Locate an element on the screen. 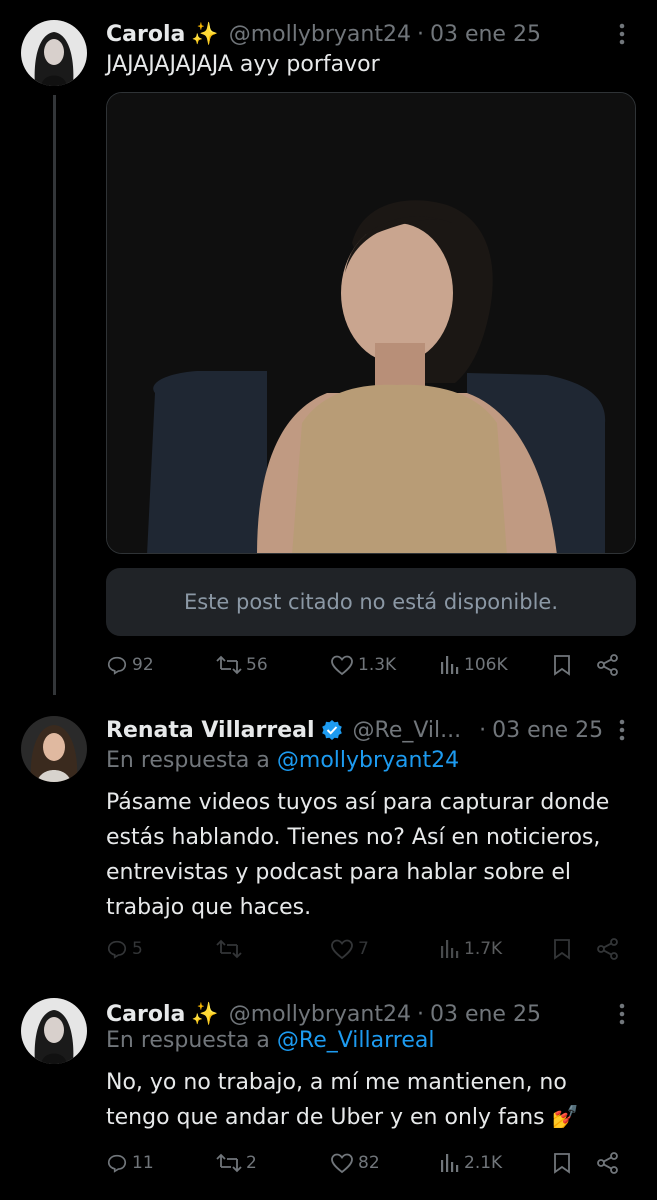  views-button: 2.1K is located at coordinates (471, 1163).